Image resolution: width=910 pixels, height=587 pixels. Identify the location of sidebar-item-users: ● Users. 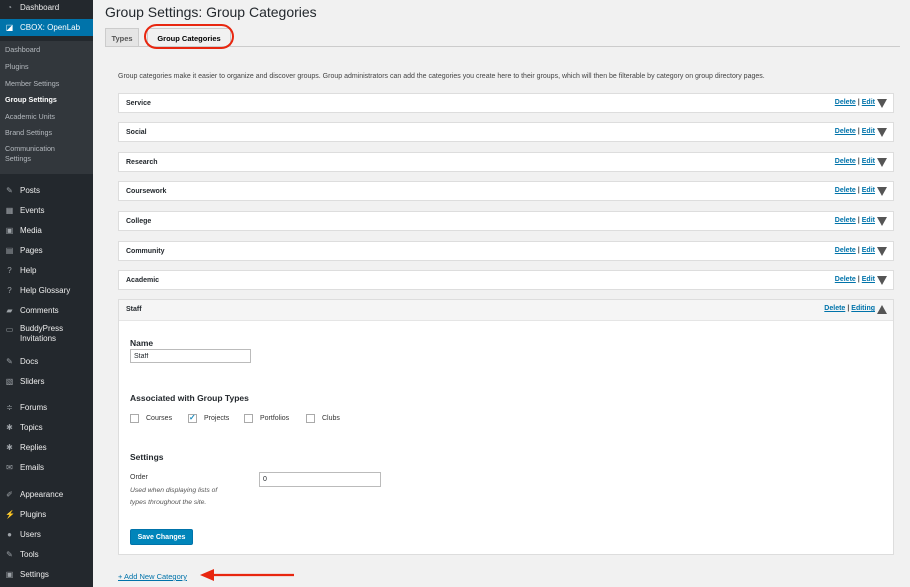
(46, 534).